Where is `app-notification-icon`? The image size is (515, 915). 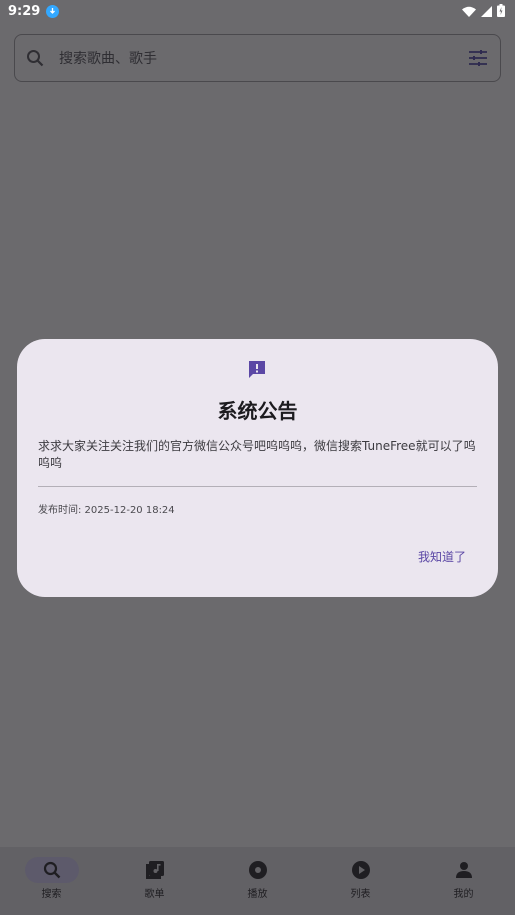 app-notification-icon is located at coordinates (53, 11).